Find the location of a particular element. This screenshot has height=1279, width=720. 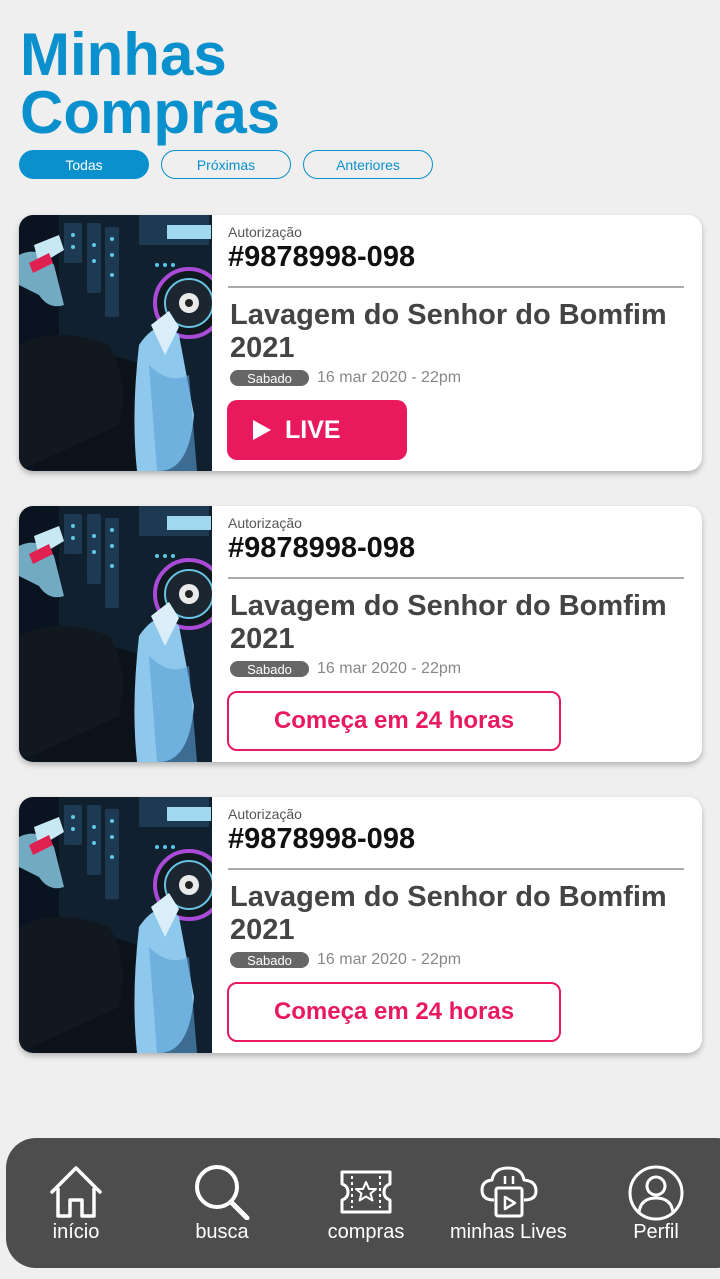

nav-item-perfil: Perfil is located at coordinates (656, 1203).